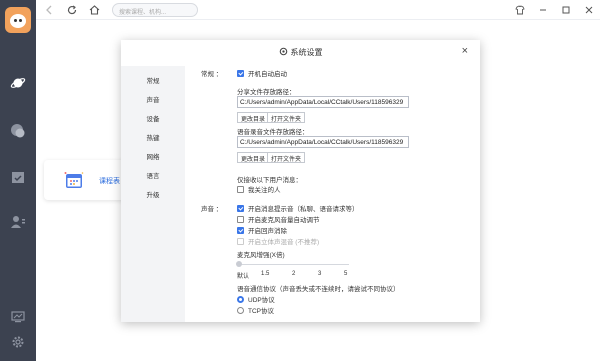 The width and height of the screenshot is (600, 361). I want to click on share-open-folder-button: 打开文件夹, so click(286, 117).